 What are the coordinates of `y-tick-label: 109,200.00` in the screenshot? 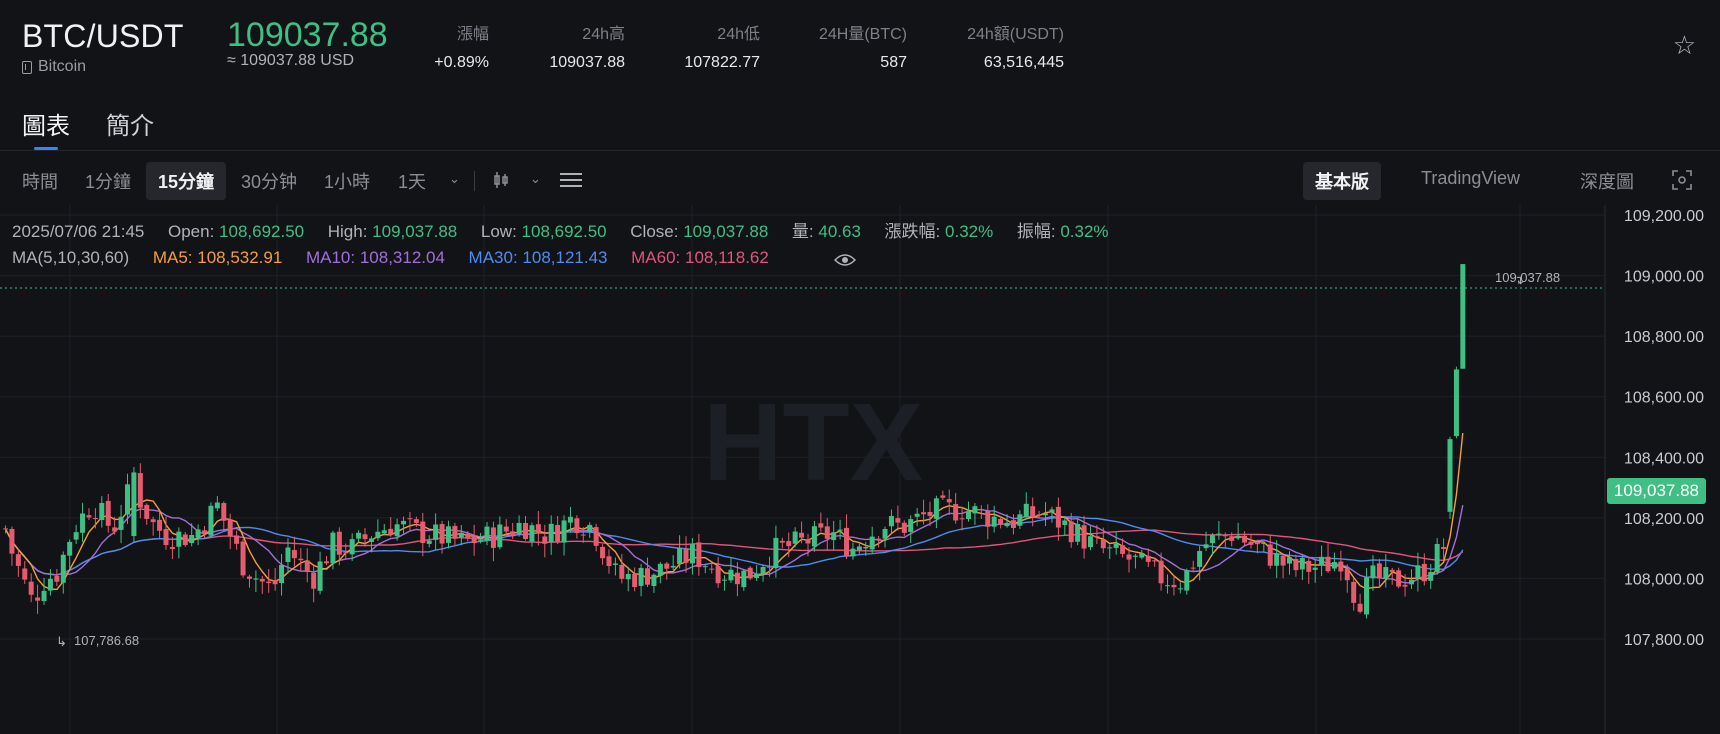 It's located at (1664, 216).